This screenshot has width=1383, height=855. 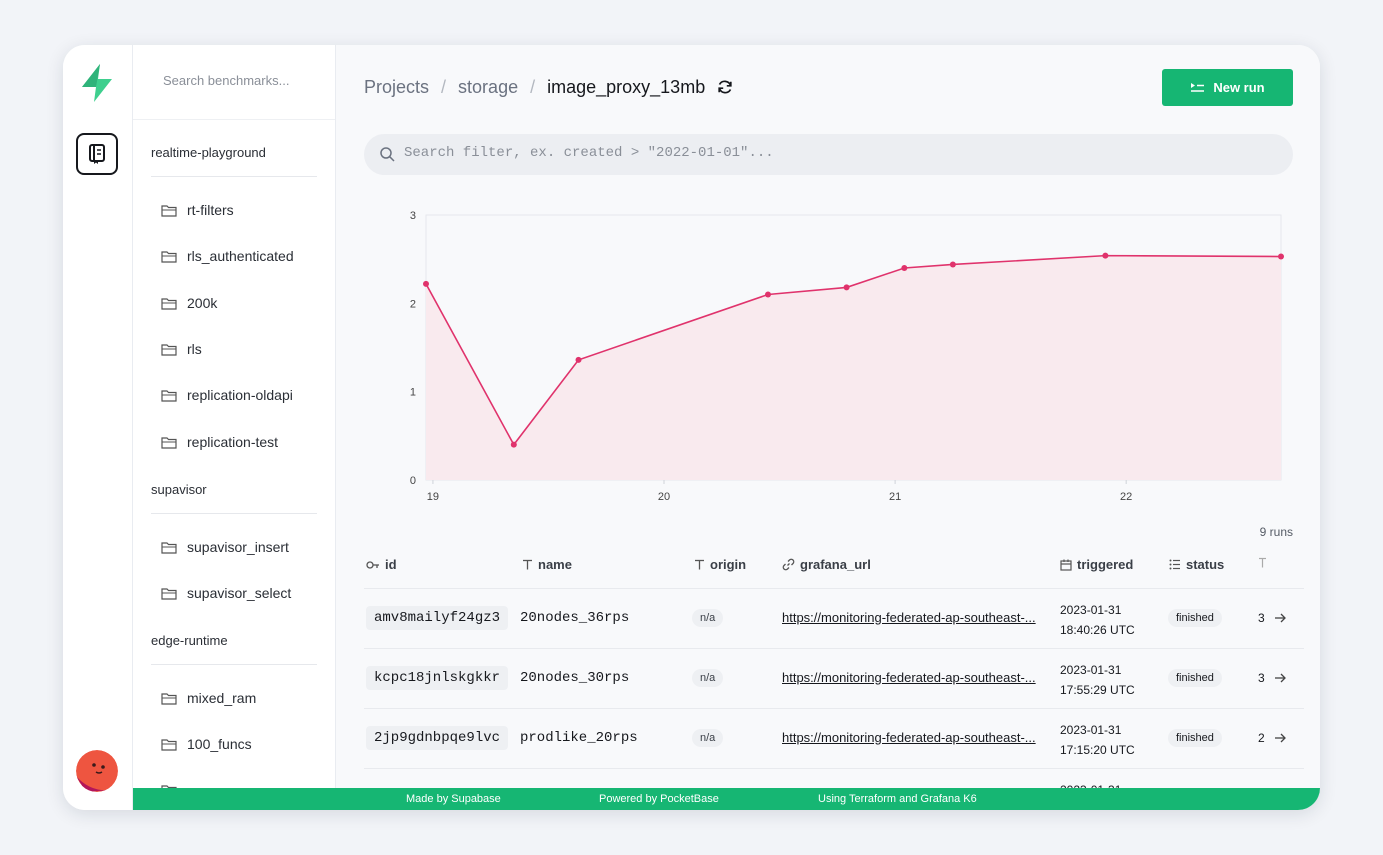 What do you see at coordinates (664, 497) in the screenshot?
I see `x-tick-label: 20` at bounding box center [664, 497].